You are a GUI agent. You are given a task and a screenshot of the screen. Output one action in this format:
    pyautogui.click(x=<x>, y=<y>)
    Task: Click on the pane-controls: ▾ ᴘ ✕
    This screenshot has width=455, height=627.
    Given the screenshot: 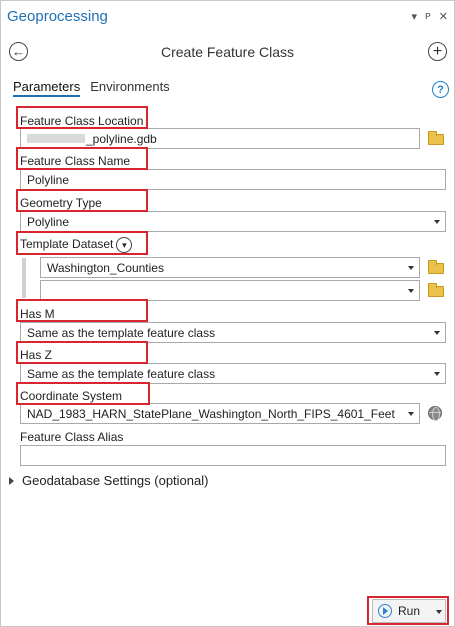 What is the action you would take?
    pyautogui.click(x=430, y=16)
    